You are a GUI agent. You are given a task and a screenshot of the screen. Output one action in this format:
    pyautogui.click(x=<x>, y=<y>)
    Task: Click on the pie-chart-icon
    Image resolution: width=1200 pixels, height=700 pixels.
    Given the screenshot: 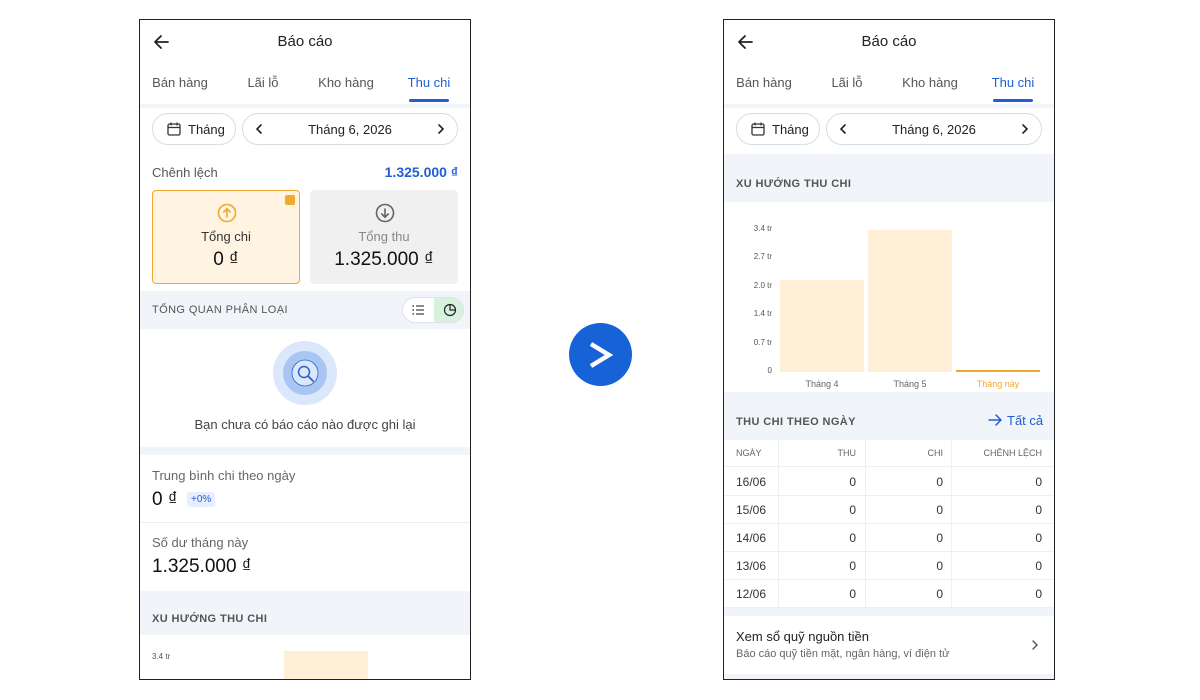 What is the action you would take?
    pyautogui.click(x=450, y=310)
    